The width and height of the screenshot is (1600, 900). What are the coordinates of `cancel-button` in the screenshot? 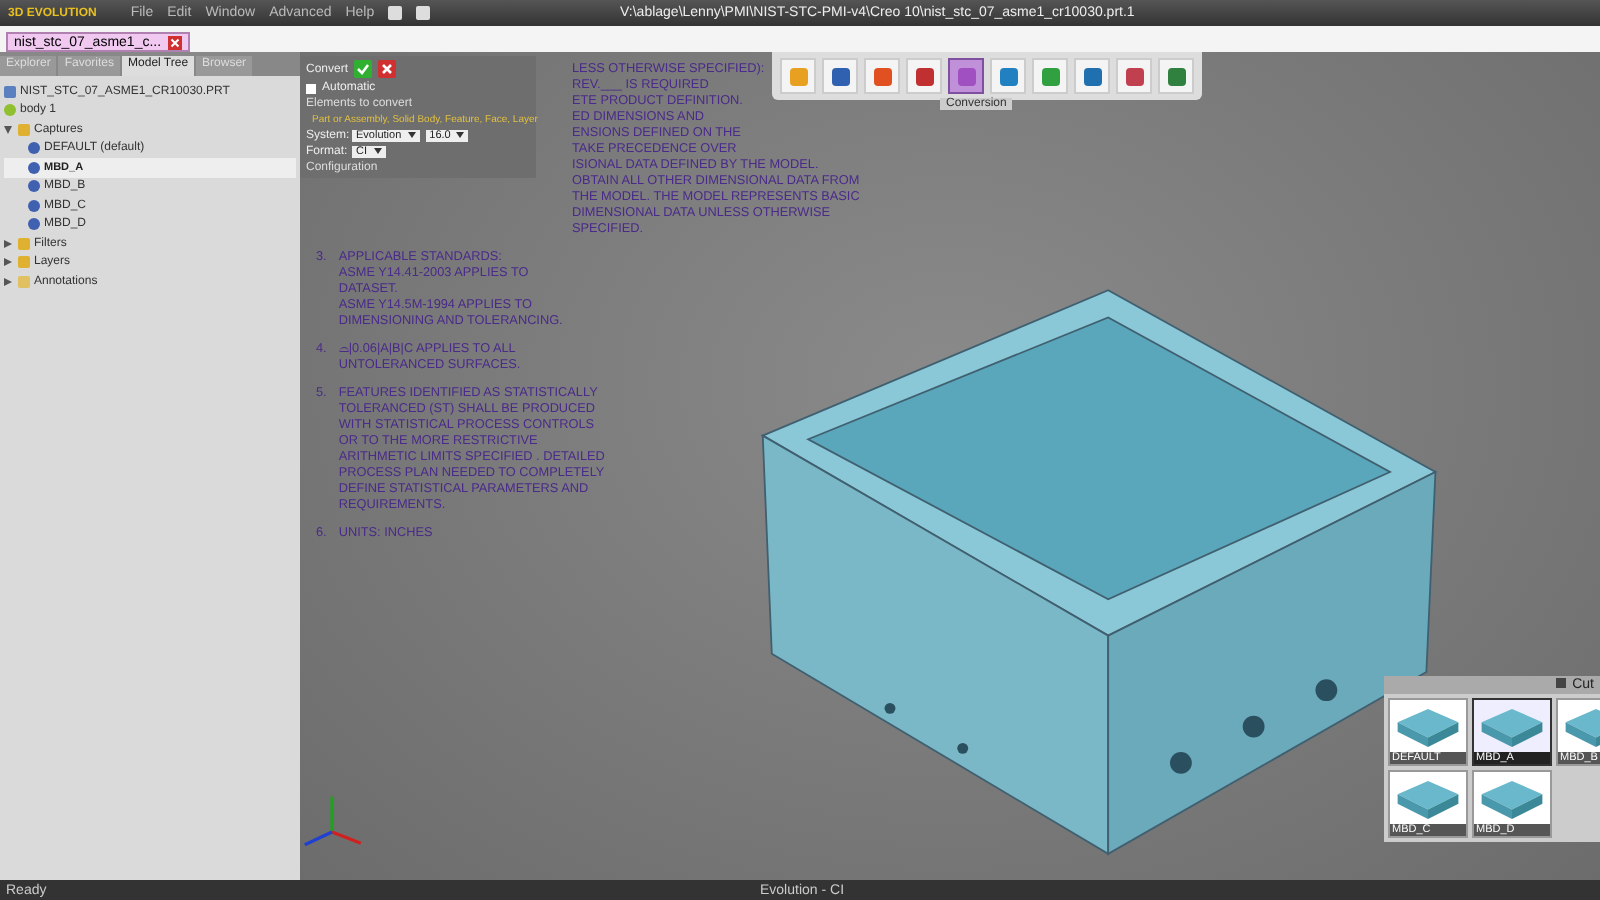 It's located at (387, 69).